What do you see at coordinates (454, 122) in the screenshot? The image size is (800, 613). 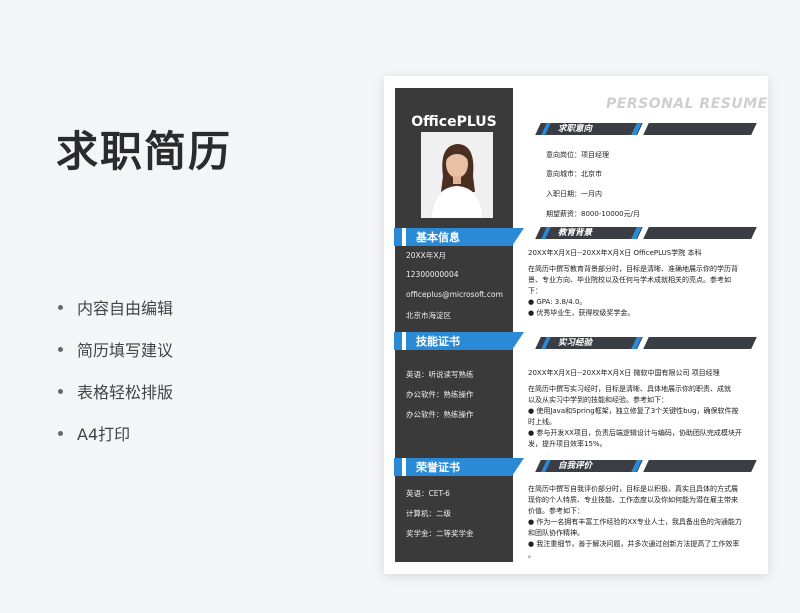 I see `brand-name: OfficePLUS` at bounding box center [454, 122].